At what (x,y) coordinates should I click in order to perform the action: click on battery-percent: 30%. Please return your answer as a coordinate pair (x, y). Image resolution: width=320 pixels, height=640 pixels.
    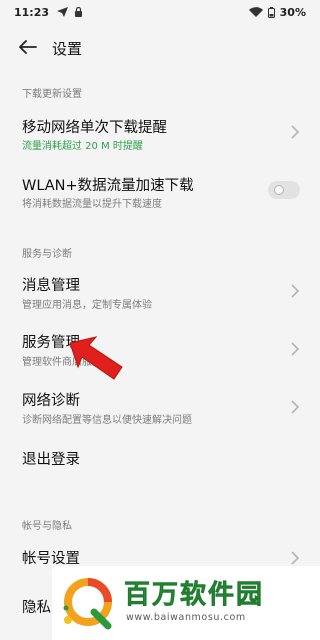
    Looking at the image, I should click on (292, 12).